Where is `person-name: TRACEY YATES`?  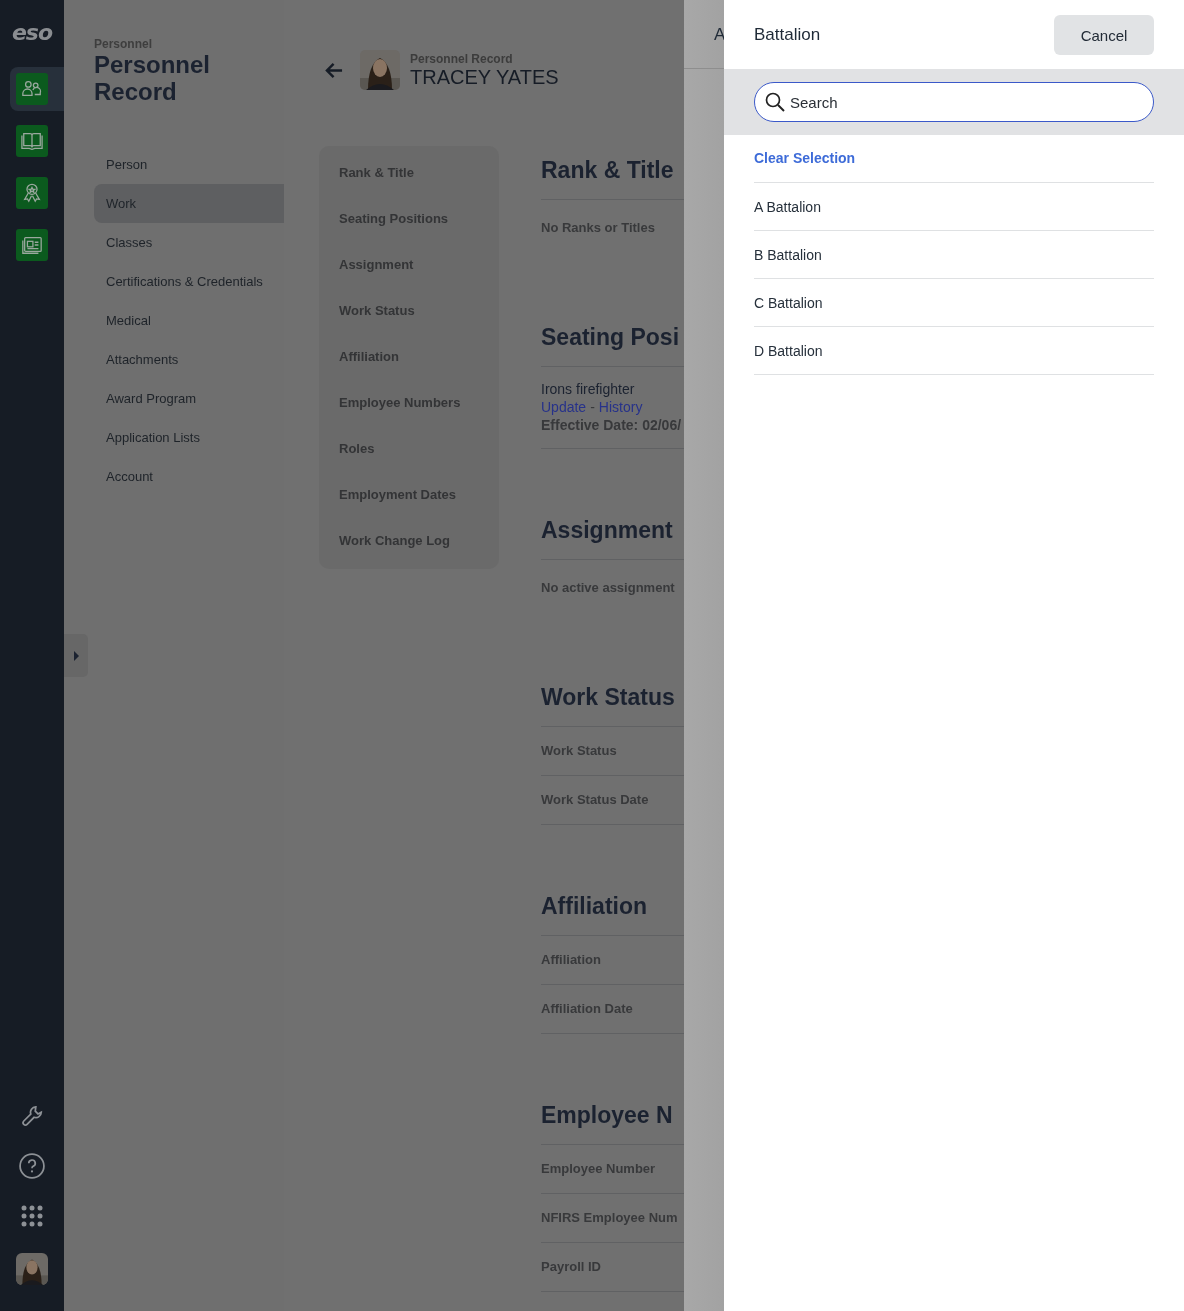 person-name: TRACEY YATES is located at coordinates (484, 76).